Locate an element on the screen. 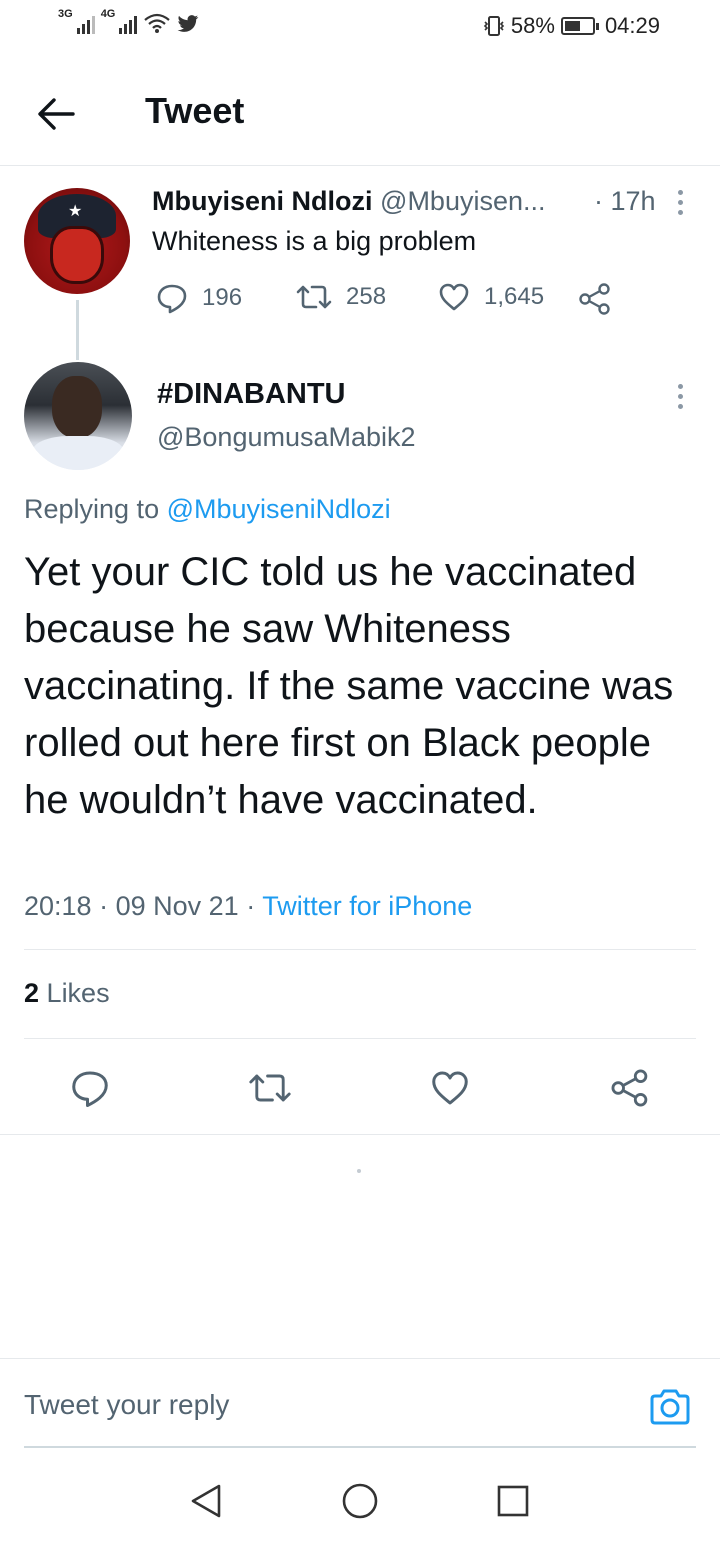 Image resolution: width=720 pixels, height=1541 pixels. triangle-back-icon is located at coordinates (206, 1501).